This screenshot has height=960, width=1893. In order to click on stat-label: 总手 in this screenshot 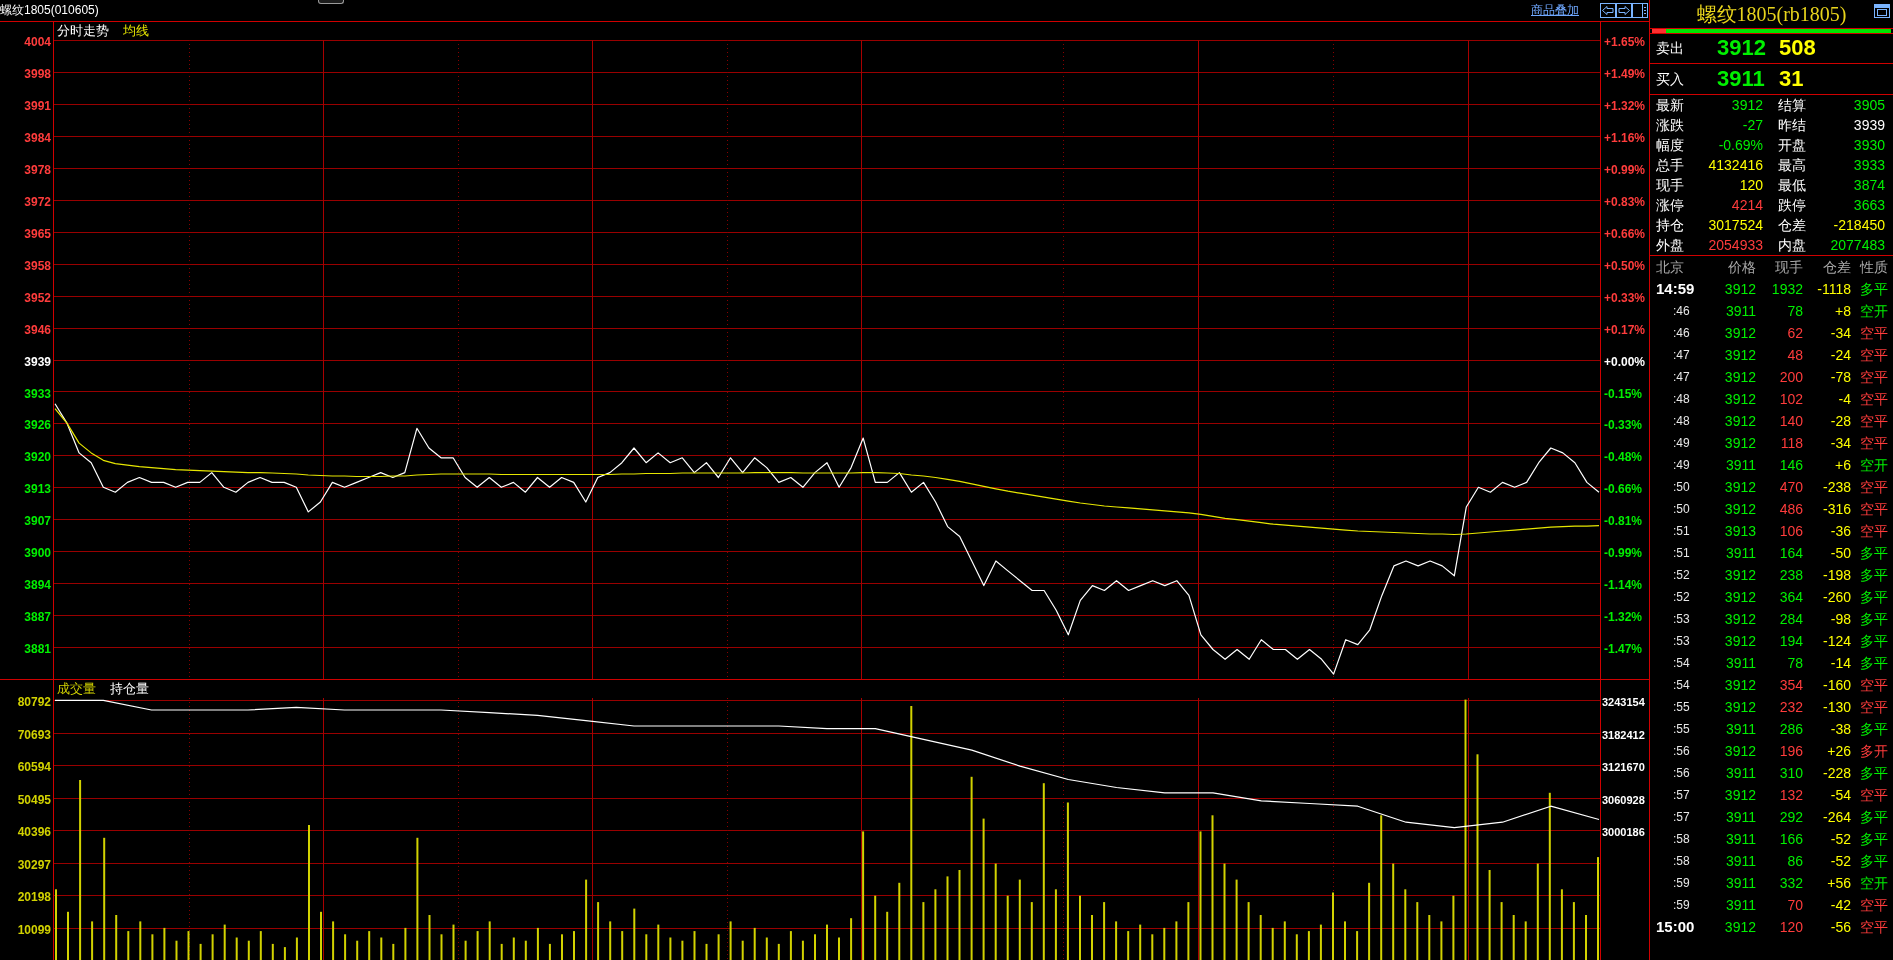, I will do `click(1670, 165)`.